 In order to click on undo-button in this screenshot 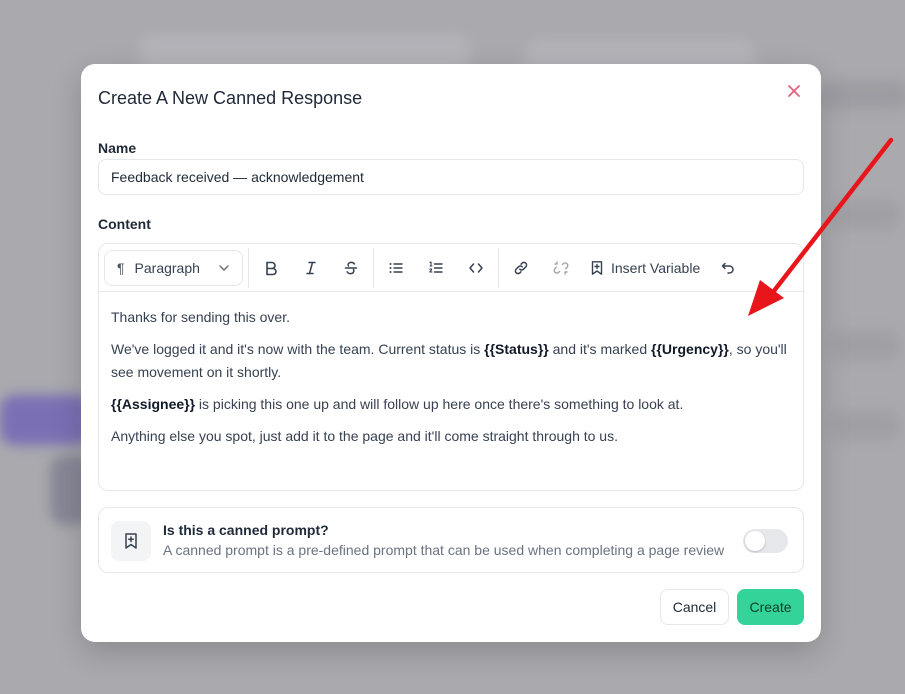, I will do `click(728, 268)`.